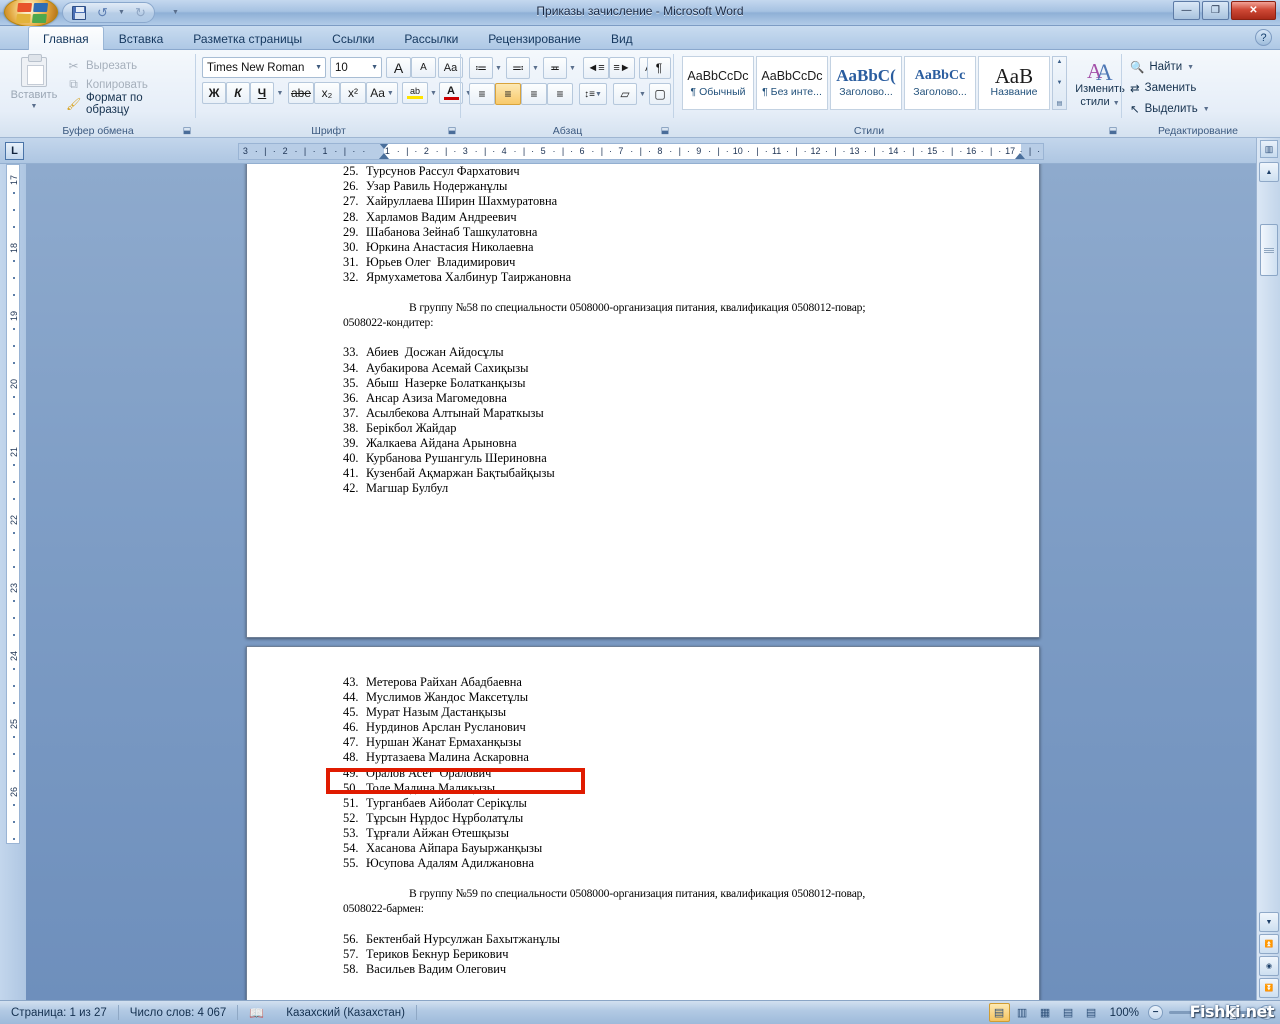 This screenshot has width=1280, height=1024. What do you see at coordinates (433, 93) in the screenshot?
I see `highlight-dropdown-icon: ▼` at bounding box center [433, 93].